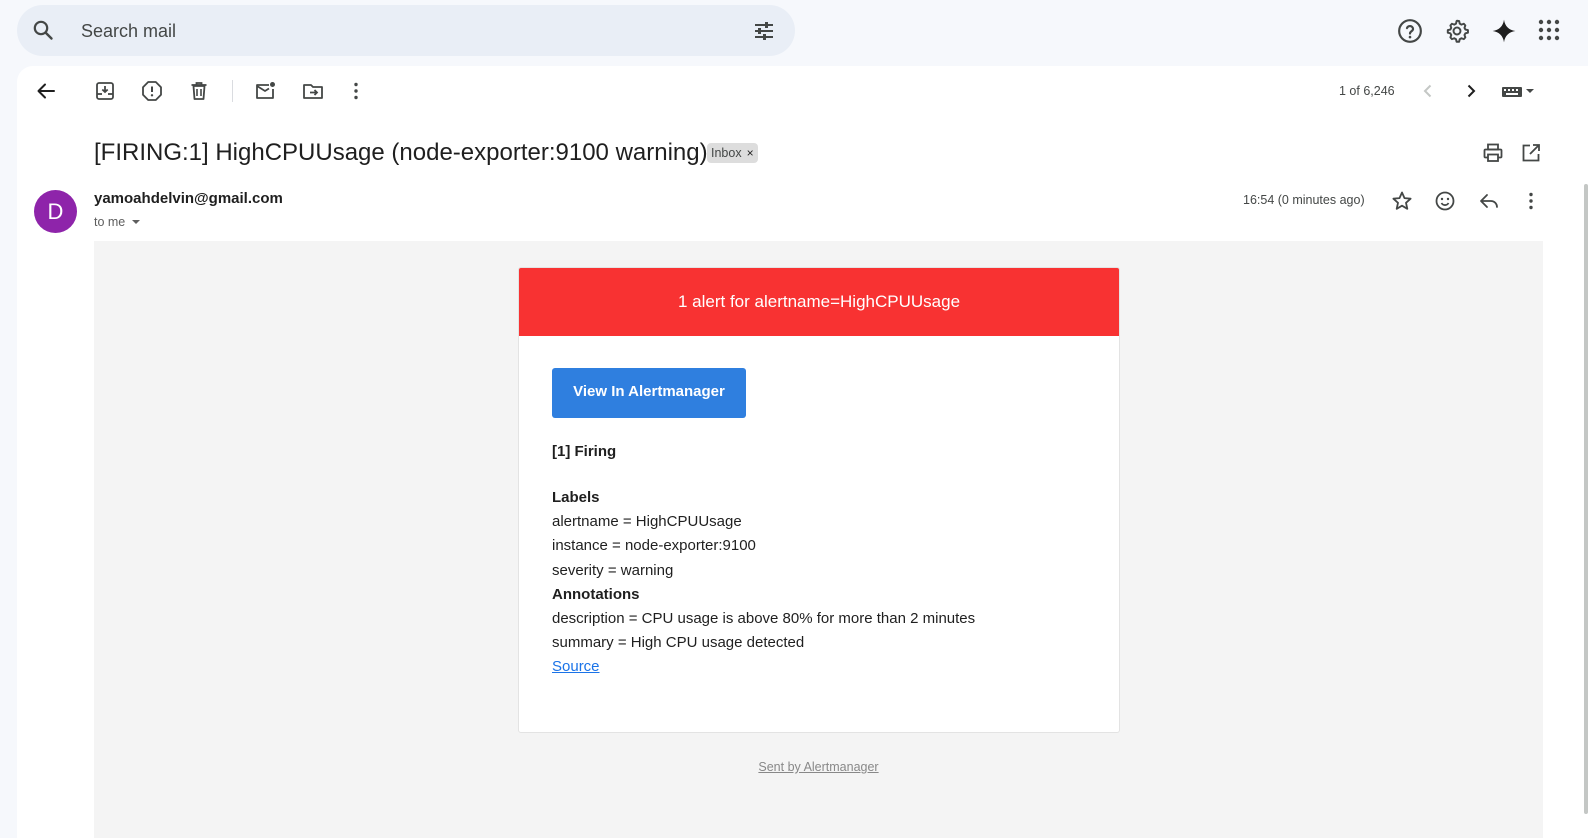 Image resolution: width=1588 pixels, height=838 pixels. Describe the element at coordinates (356, 91) in the screenshot. I see `more-icon` at that location.